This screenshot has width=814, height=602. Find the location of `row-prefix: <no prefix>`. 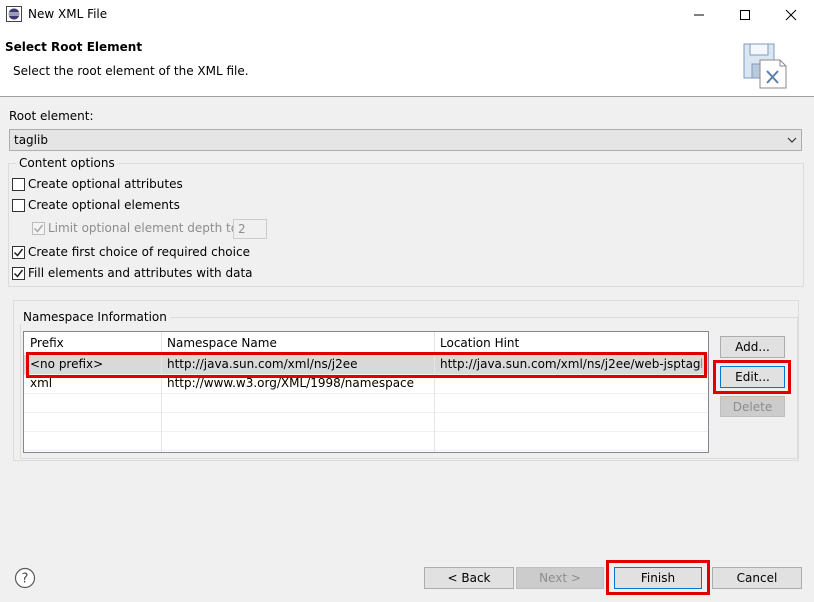

row-prefix: <no prefix> is located at coordinates (67, 364).